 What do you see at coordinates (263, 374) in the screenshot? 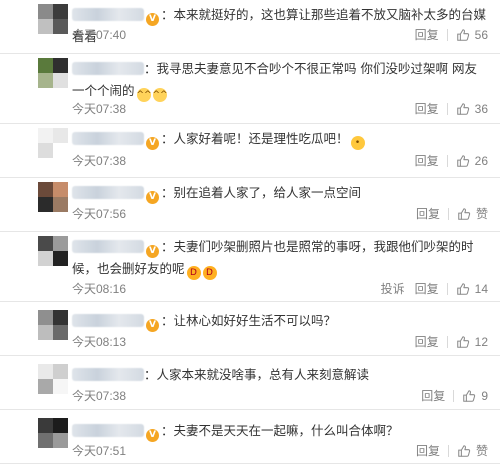
I see `comment-text: 人家本来就没啥事，总有人来刻意解读` at bounding box center [263, 374].